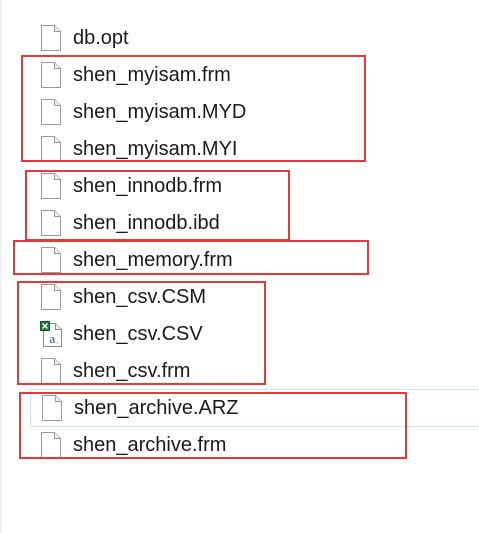 The height and width of the screenshot is (533, 479). What do you see at coordinates (153, 259) in the screenshot?
I see `file-name: shen_memory.frm` at bounding box center [153, 259].